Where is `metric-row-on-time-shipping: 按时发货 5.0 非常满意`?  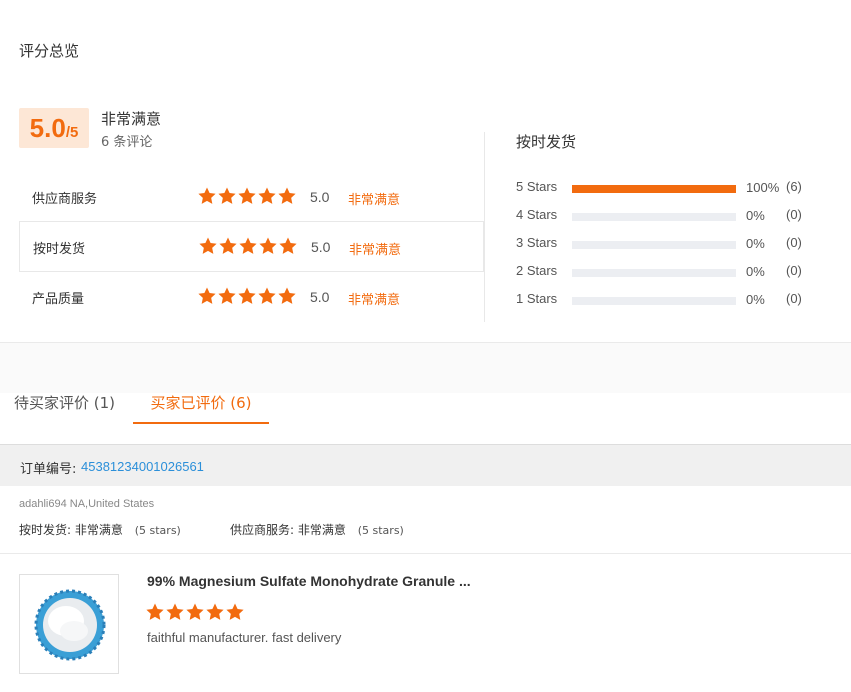 metric-row-on-time-shipping: 按时发货 5.0 非常满意 is located at coordinates (251, 247).